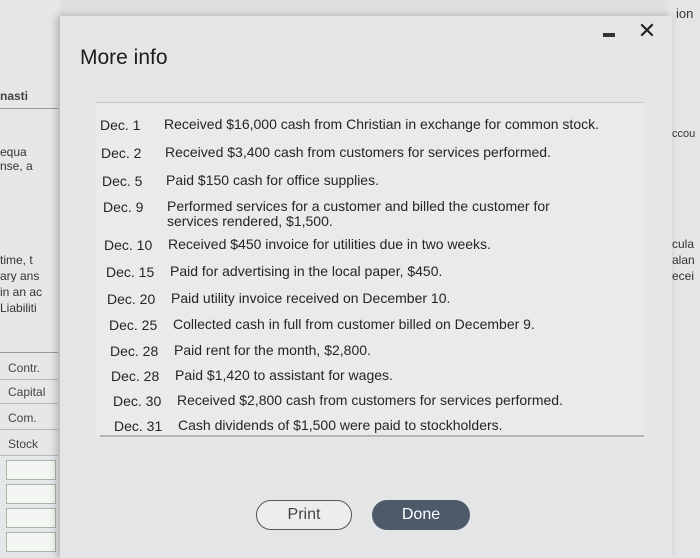  What do you see at coordinates (272, 350) in the screenshot?
I see `transaction-description: Paid rent for the month, $2,800.` at bounding box center [272, 350].